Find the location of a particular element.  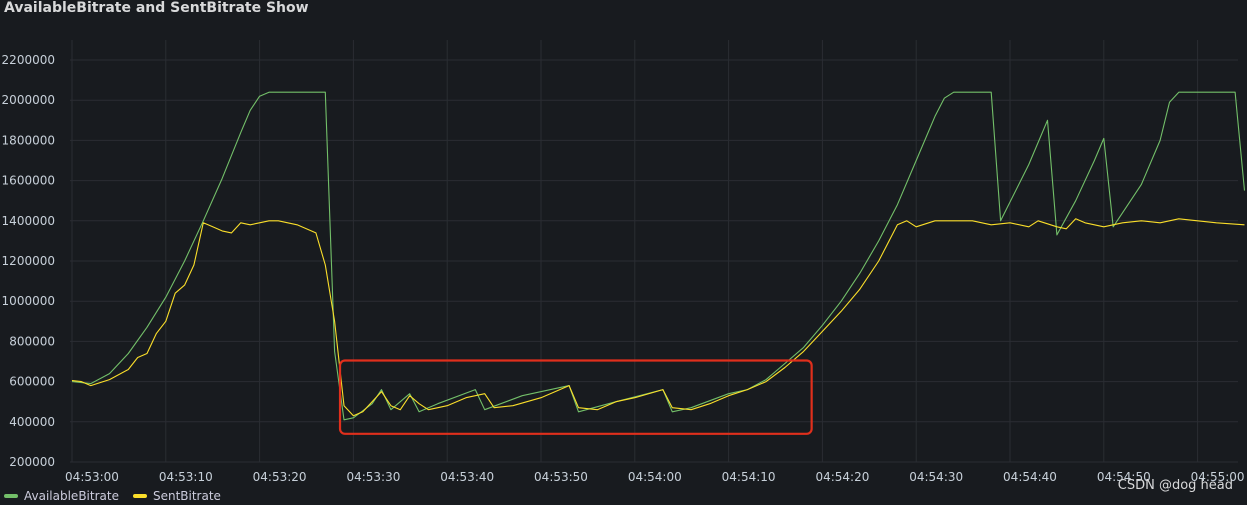

y-tick-label: 1800000 is located at coordinates (28, 140).